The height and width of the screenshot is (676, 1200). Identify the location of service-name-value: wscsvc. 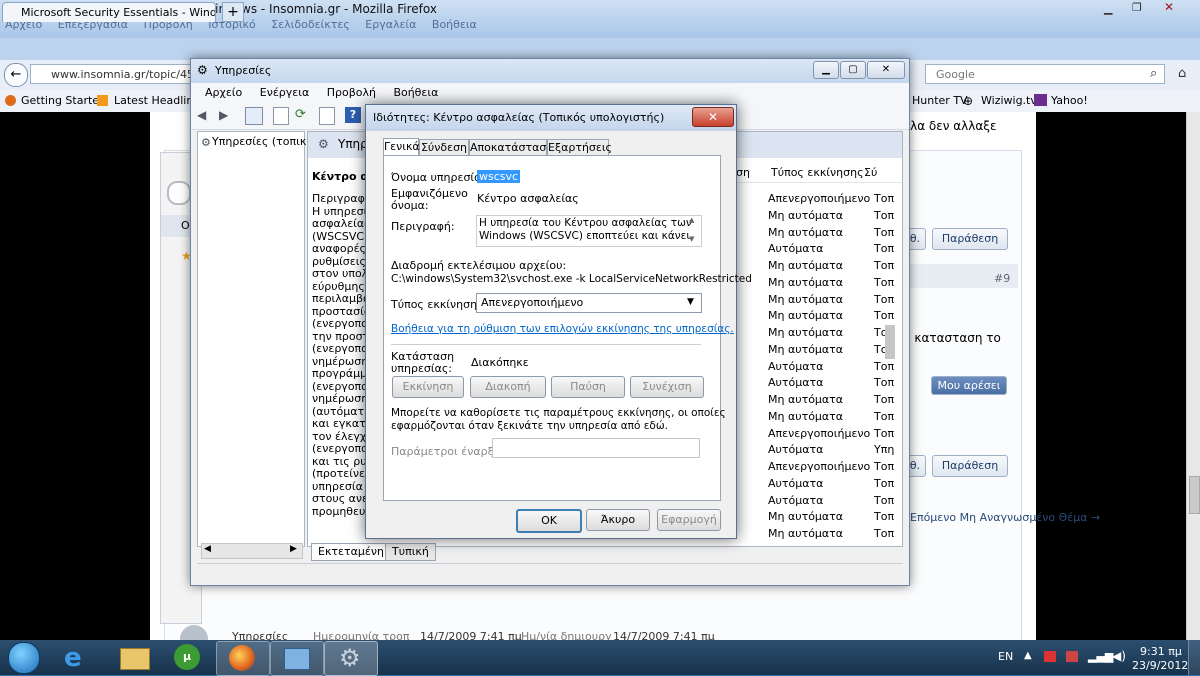
(499, 176).